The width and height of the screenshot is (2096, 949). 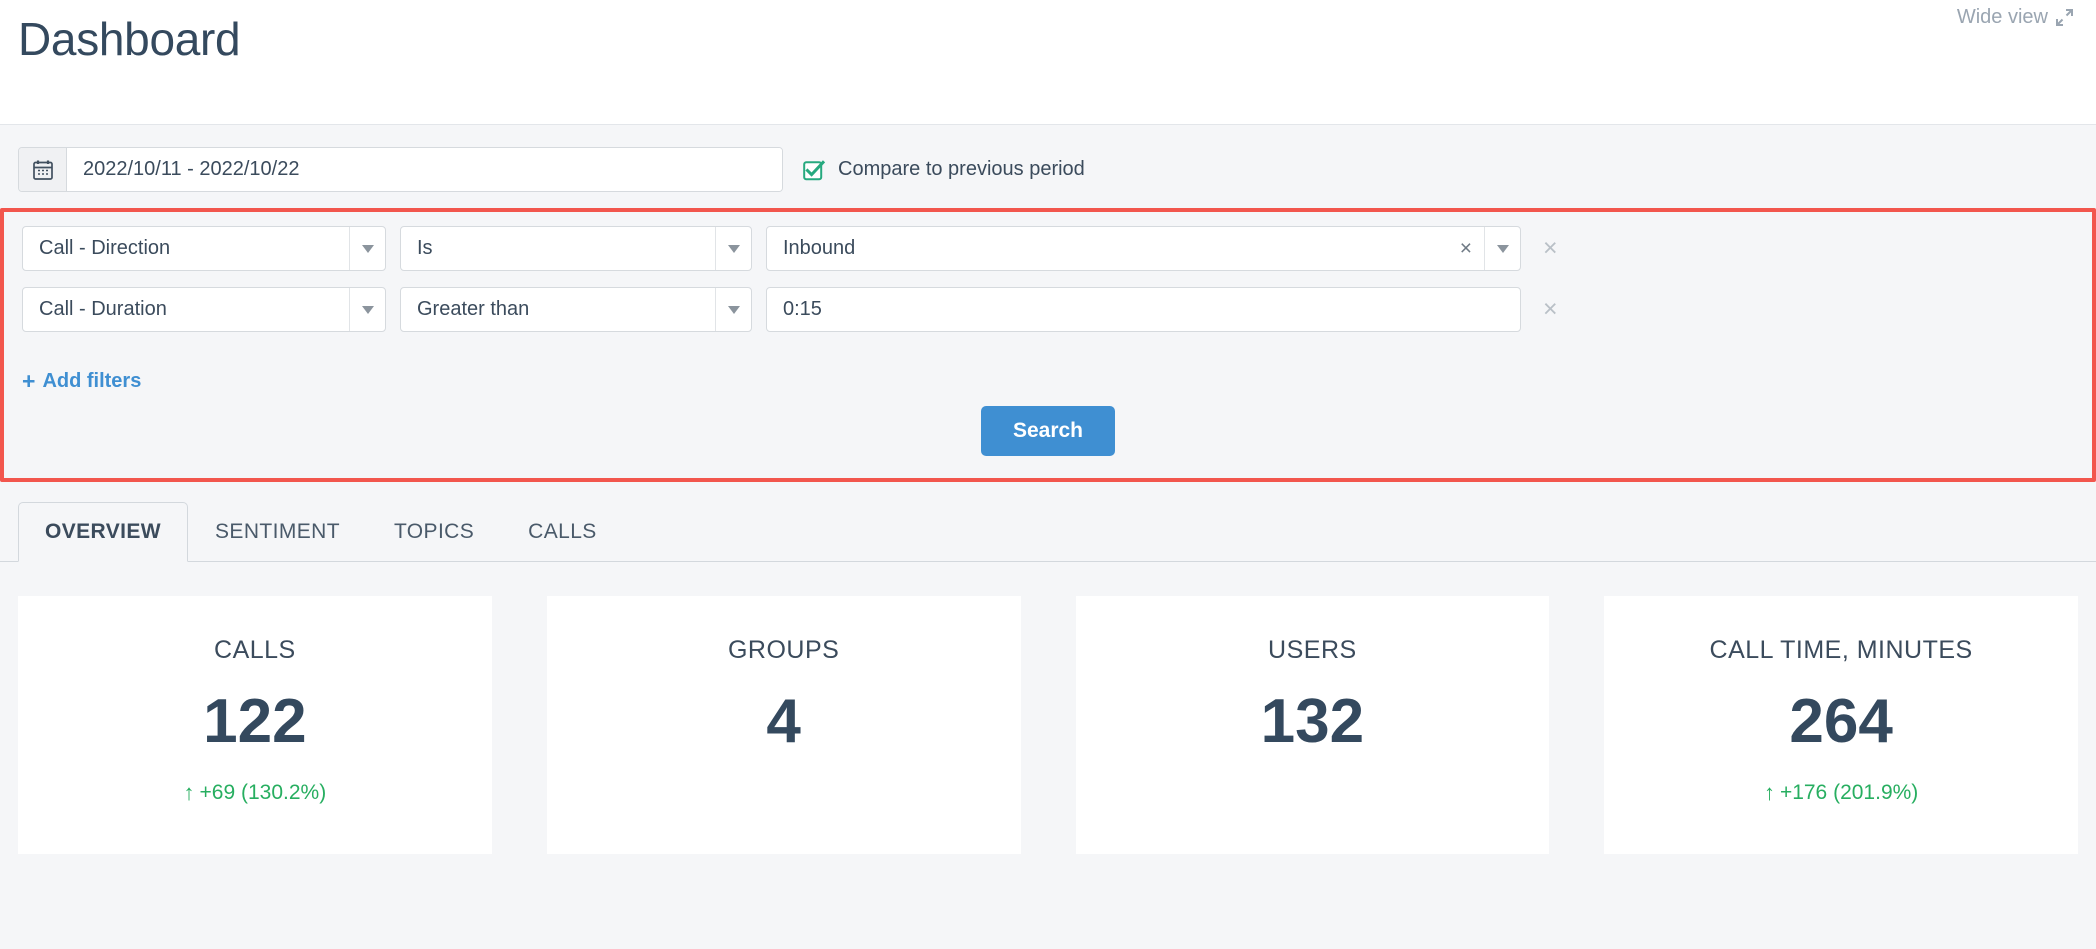 What do you see at coordinates (1466, 248) in the screenshot?
I see `clear-value-icon: ×` at bounding box center [1466, 248].